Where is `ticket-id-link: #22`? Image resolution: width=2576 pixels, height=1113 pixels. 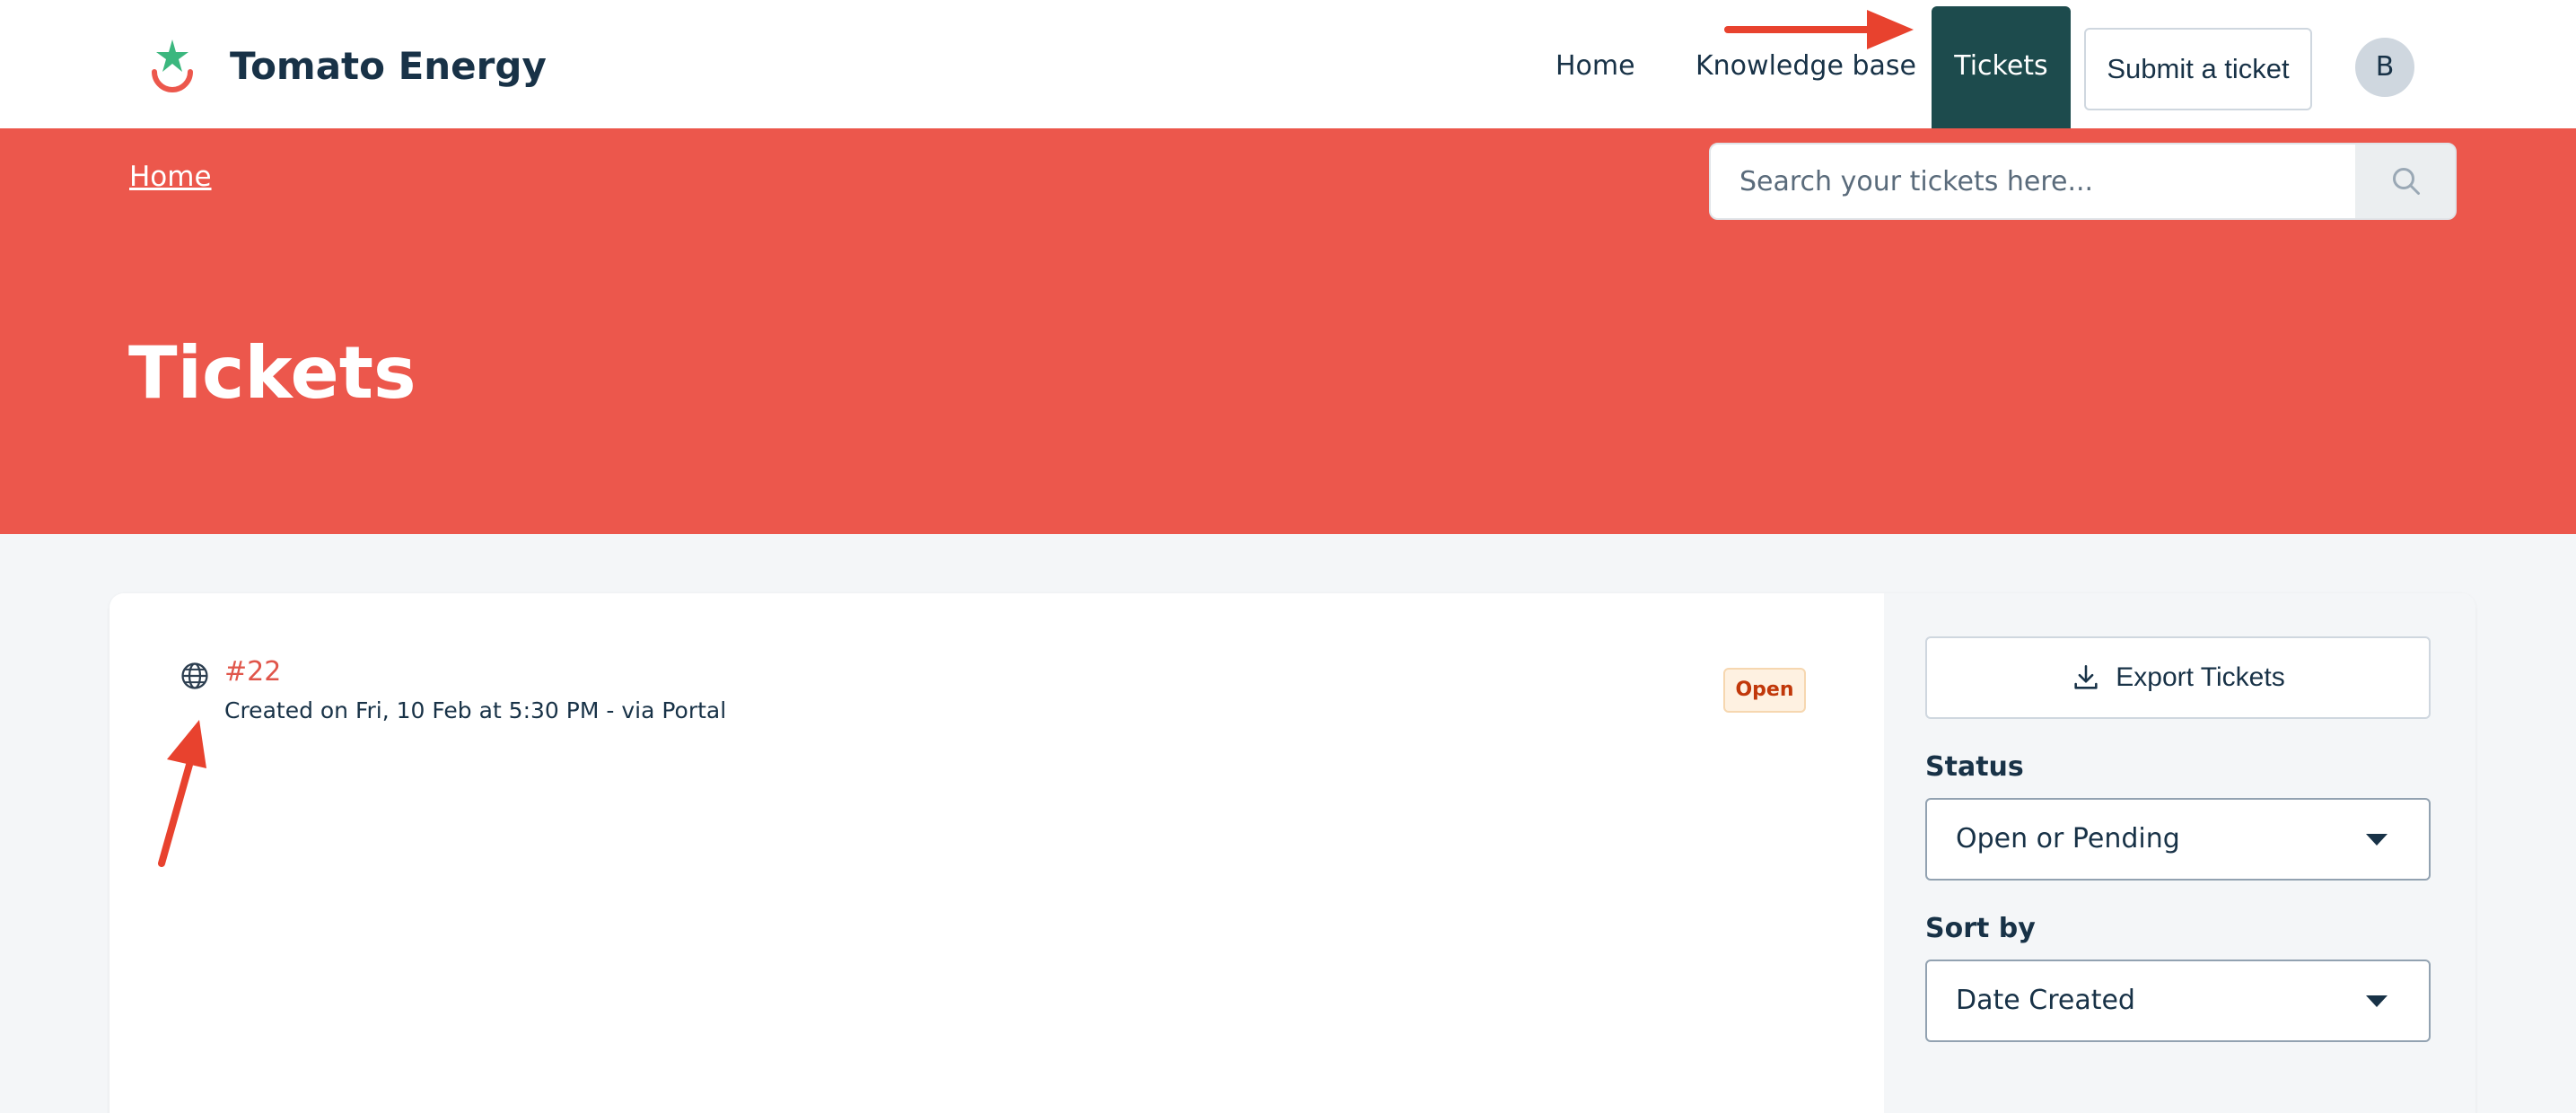
ticket-id-link: #22 is located at coordinates (252, 672).